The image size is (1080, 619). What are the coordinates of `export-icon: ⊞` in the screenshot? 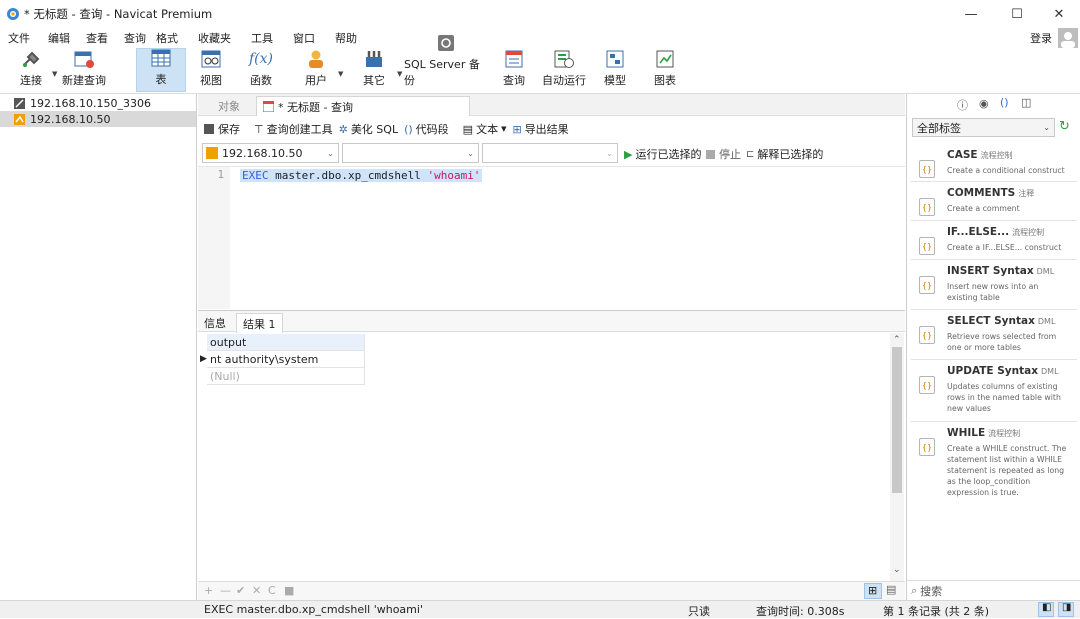 It's located at (517, 129).